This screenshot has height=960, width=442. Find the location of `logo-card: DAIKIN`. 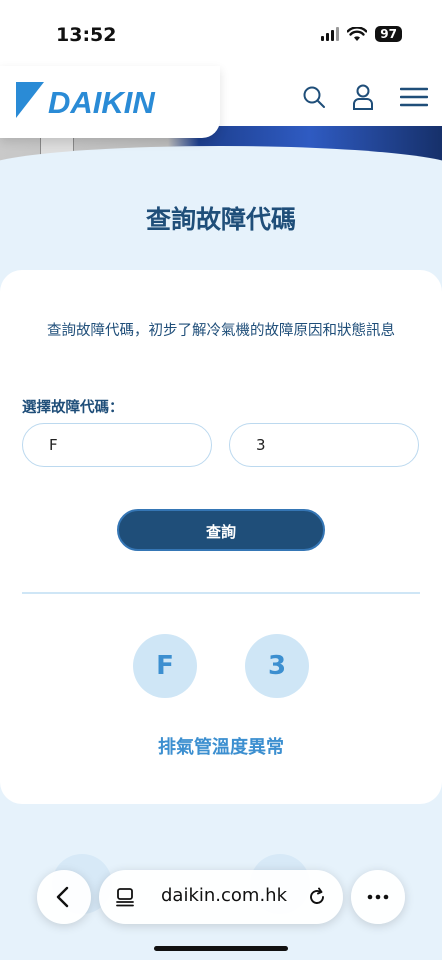

logo-card: DAIKIN is located at coordinates (110, 102).